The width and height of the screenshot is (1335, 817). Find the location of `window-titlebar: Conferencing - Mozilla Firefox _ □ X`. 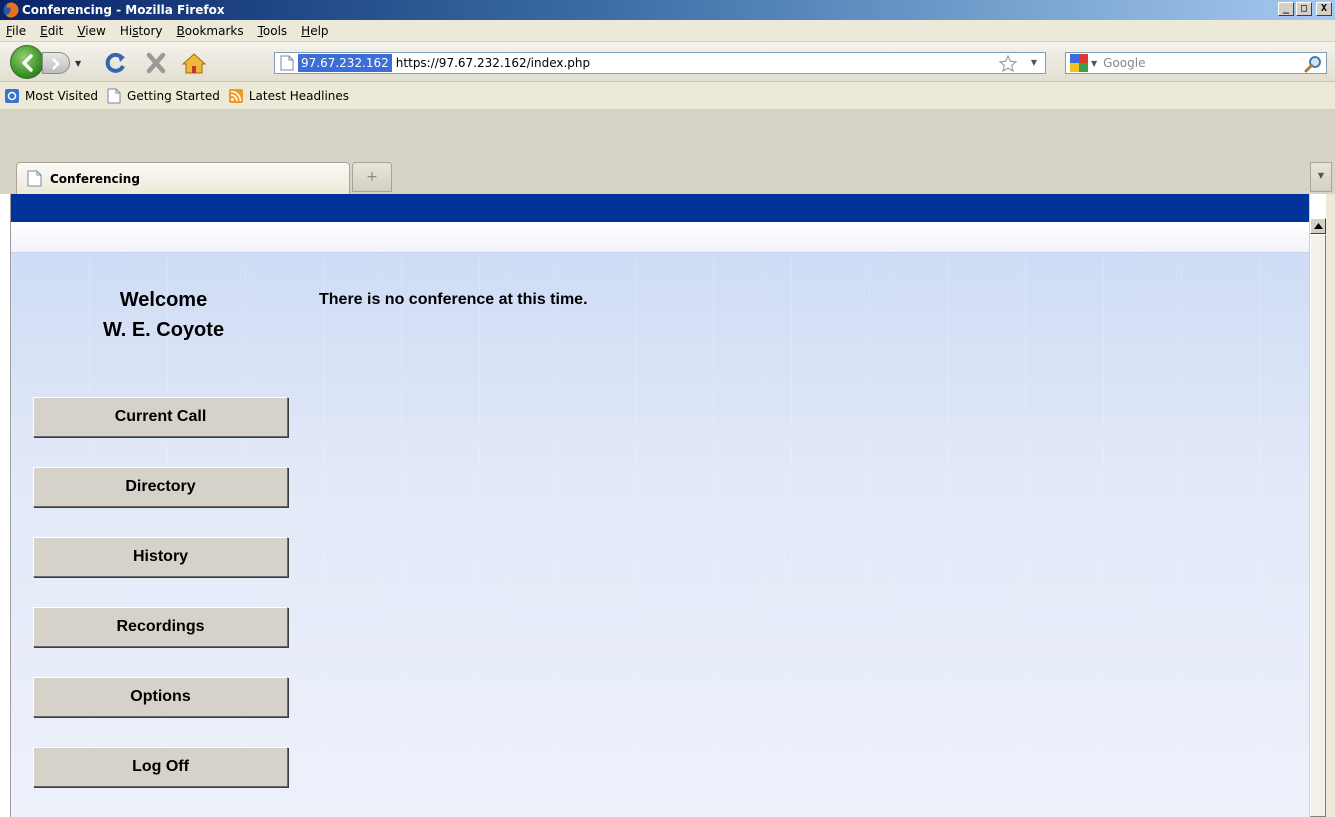

window-titlebar: Conferencing - Mozilla Firefox _ □ X is located at coordinates (667, 10).